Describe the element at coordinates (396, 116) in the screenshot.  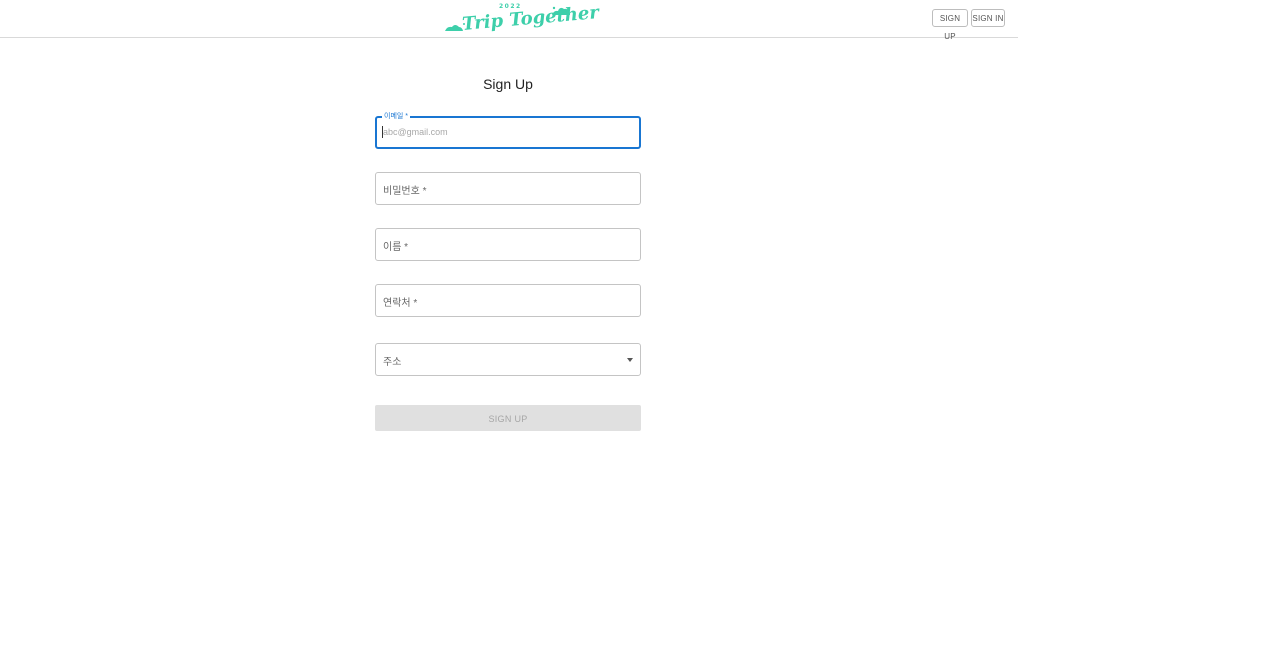
I see `email-label: 이메일 *` at that location.